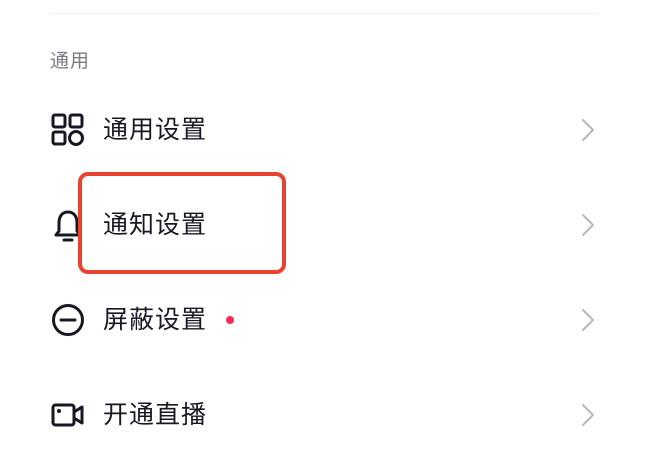  Describe the element at coordinates (155, 129) in the screenshot. I see `settings-item-label: 通用设置` at that location.